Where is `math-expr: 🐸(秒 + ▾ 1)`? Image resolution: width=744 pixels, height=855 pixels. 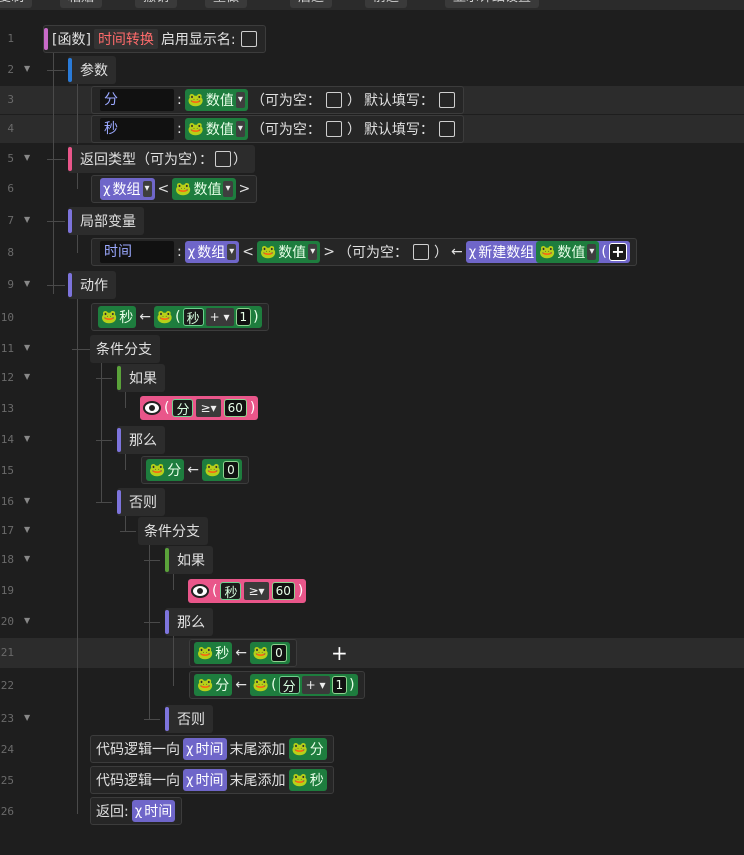
math-expr: 🐸(秒 + ▾ 1) is located at coordinates (207, 317).